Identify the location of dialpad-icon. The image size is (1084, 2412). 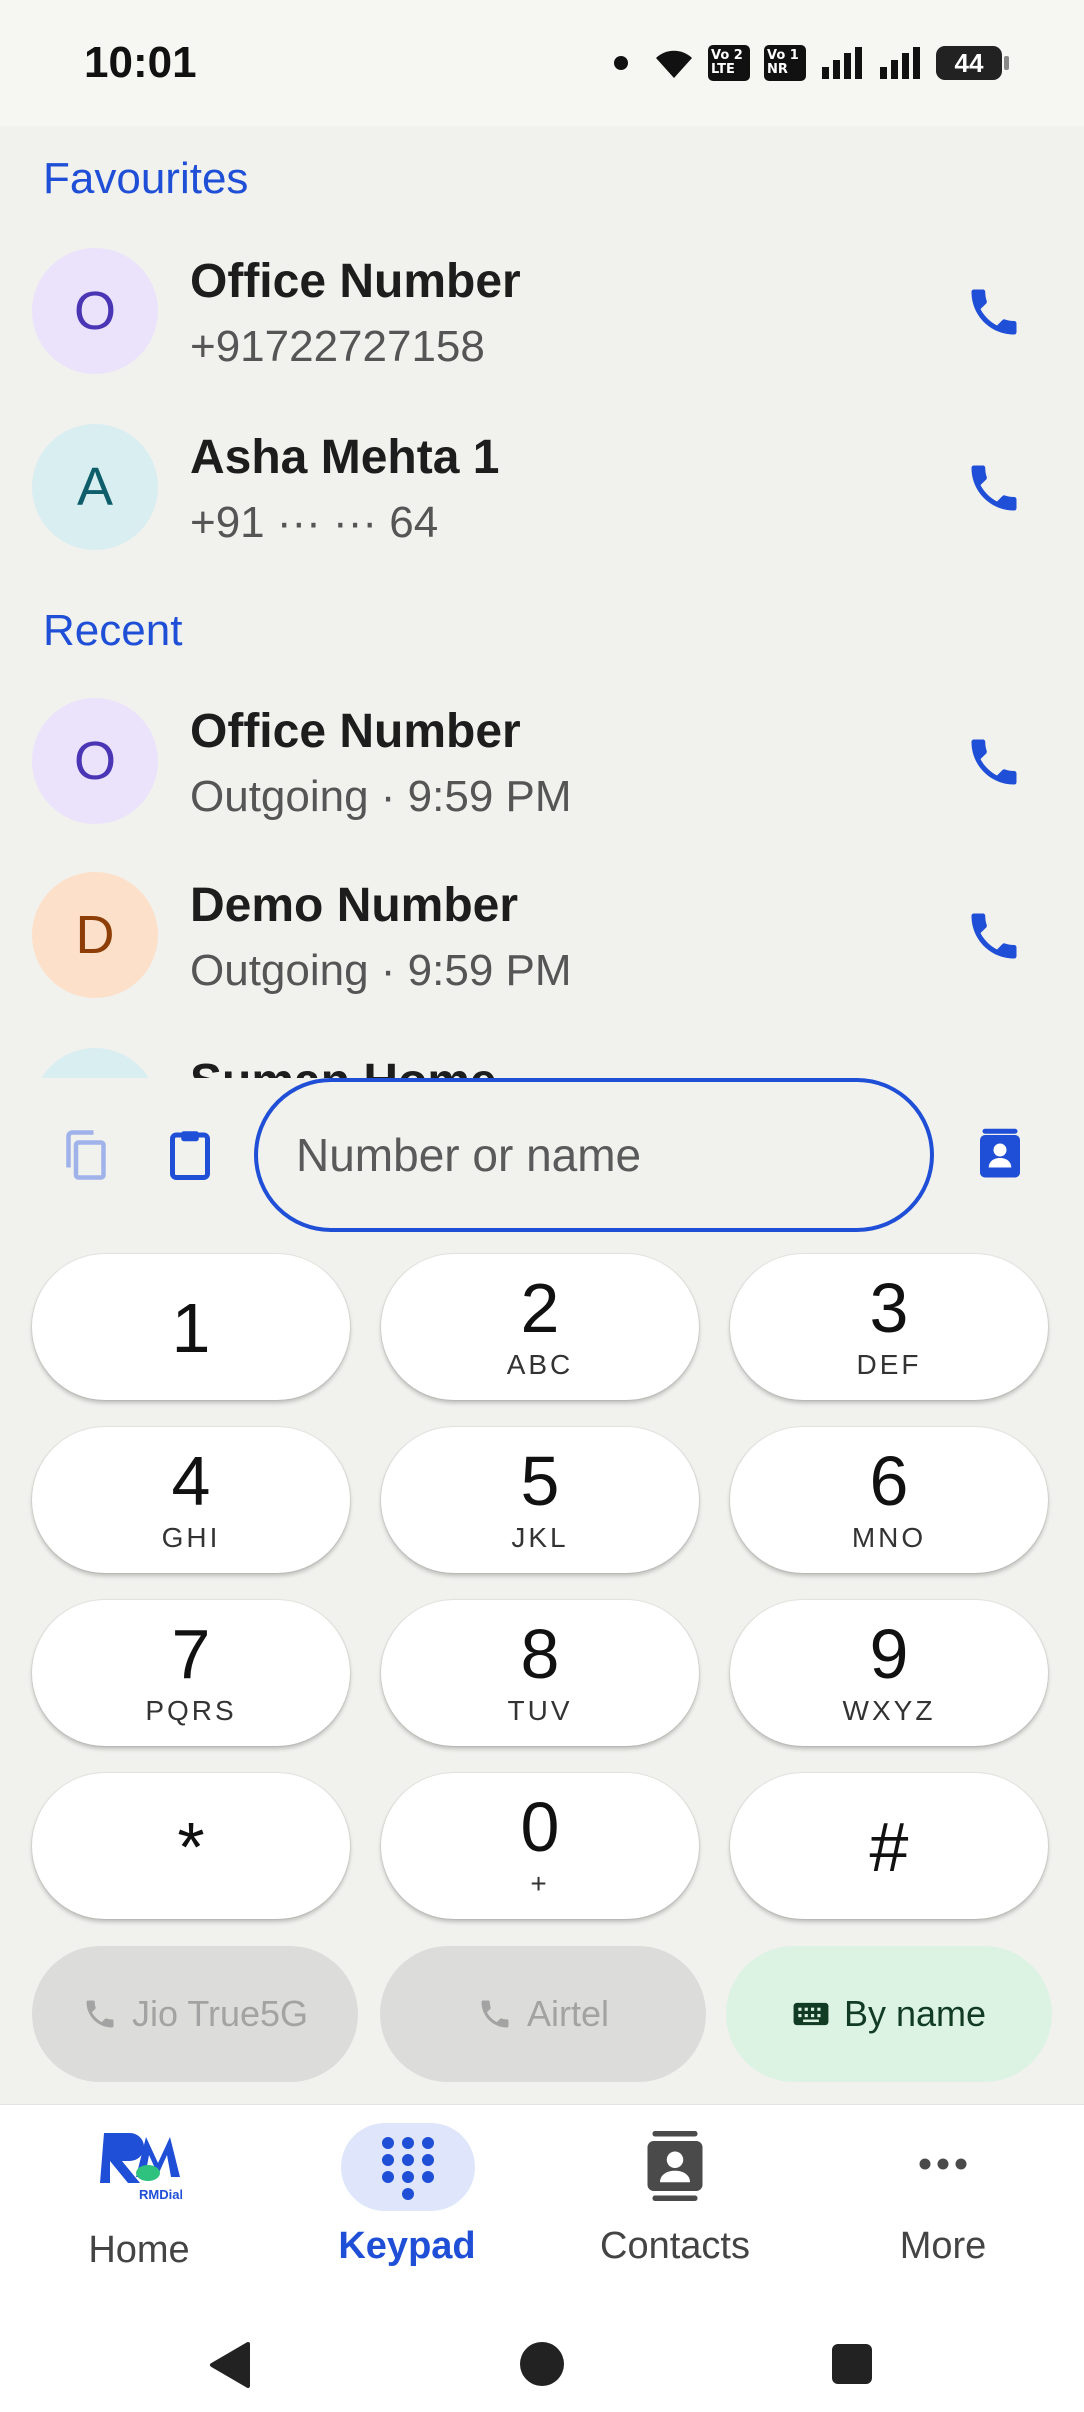
(408, 2168).